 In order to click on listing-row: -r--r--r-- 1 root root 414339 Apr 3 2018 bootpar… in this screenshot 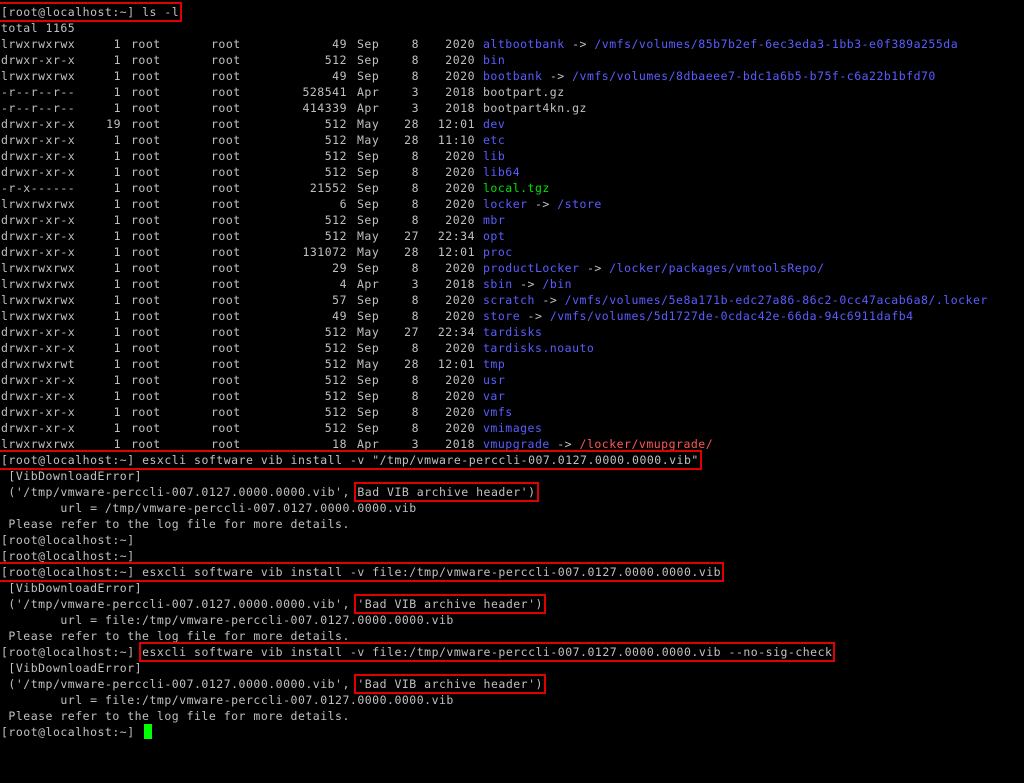, I will do `click(512, 108)`.